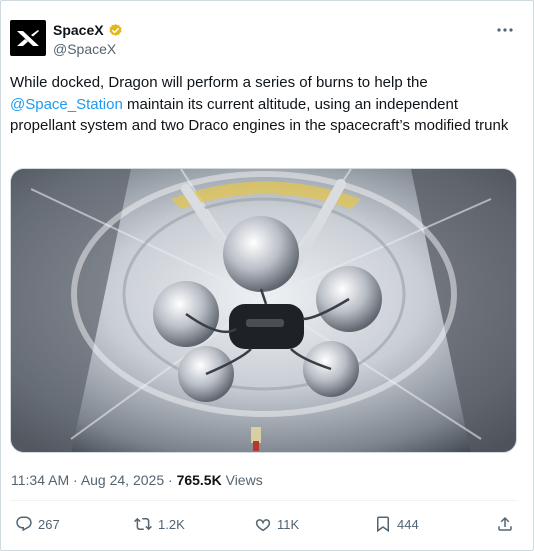 The image size is (534, 551). Describe the element at coordinates (49, 524) in the screenshot. I see `reply-count: 267` at that location.